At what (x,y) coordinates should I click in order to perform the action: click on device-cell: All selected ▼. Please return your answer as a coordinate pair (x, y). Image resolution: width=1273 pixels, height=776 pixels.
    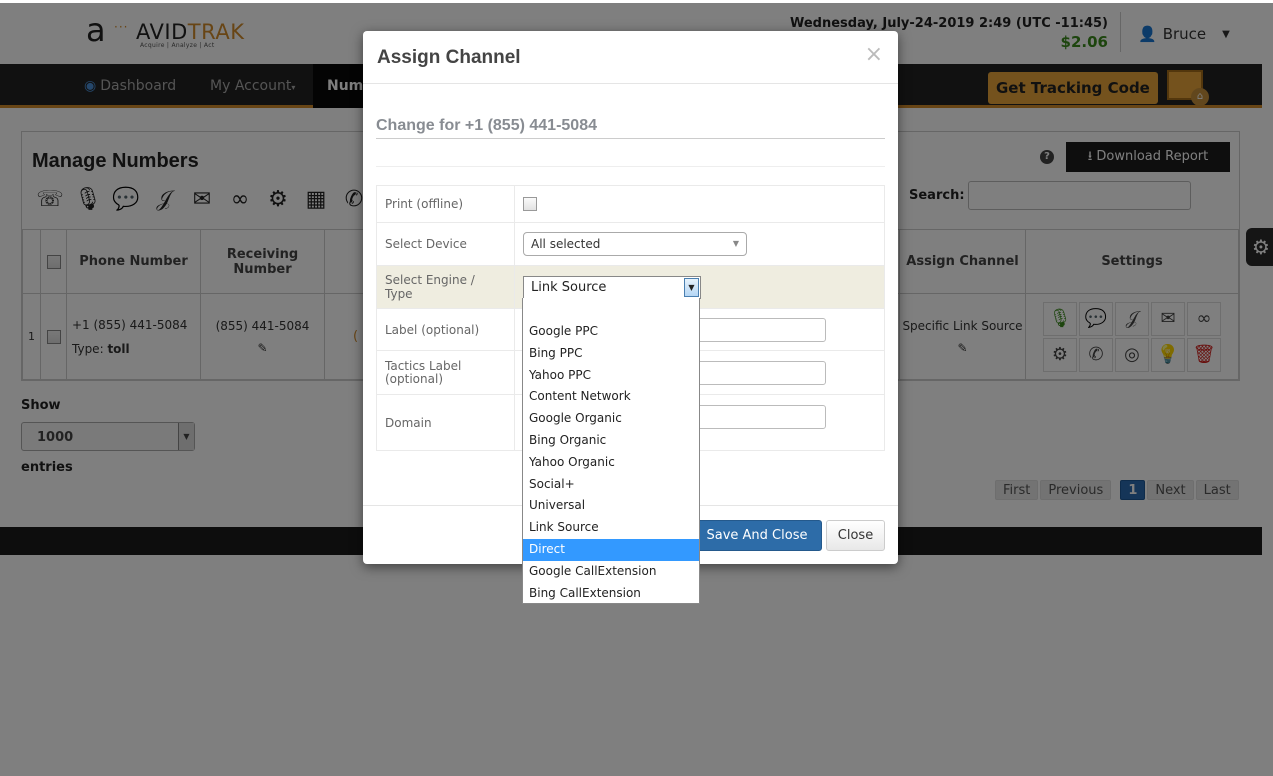
    Looking at the image, I should click on (699, 244).